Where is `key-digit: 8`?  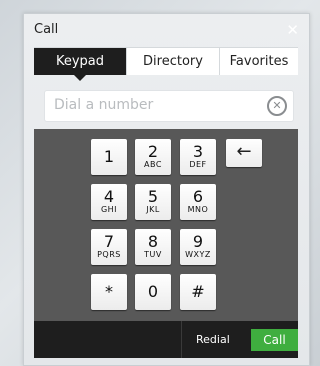
key-digit: 8 is located at coordinates (153, 241).